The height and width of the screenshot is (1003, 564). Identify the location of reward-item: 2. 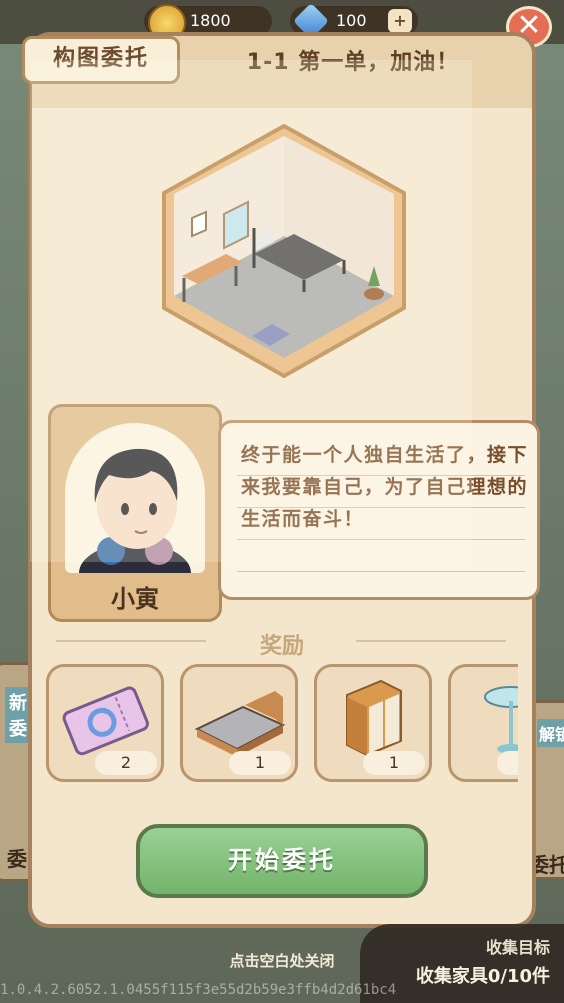
(105, 723).